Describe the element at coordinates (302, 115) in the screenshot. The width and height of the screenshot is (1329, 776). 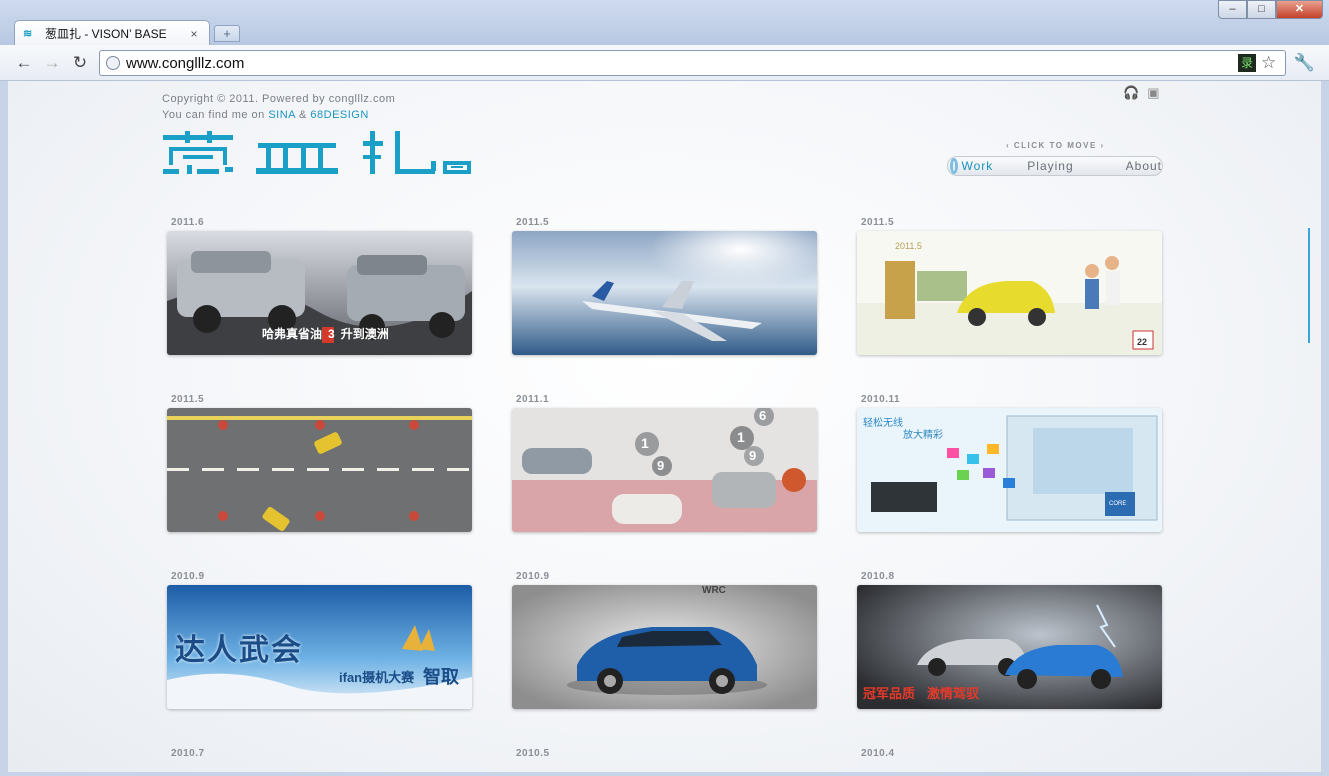
I see `amp-text: &` at that location.